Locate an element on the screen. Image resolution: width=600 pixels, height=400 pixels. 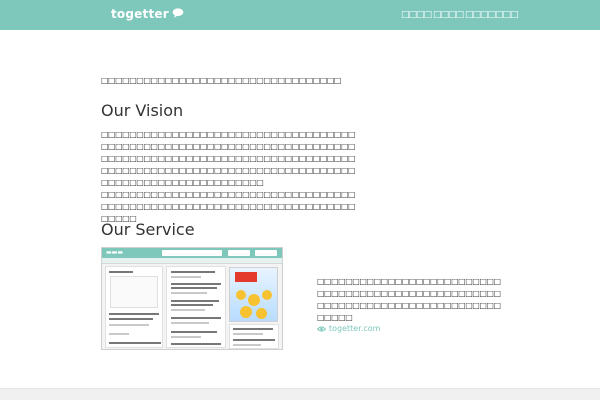
nav-item-1: □□□□ is located at coordinates (416, 15).